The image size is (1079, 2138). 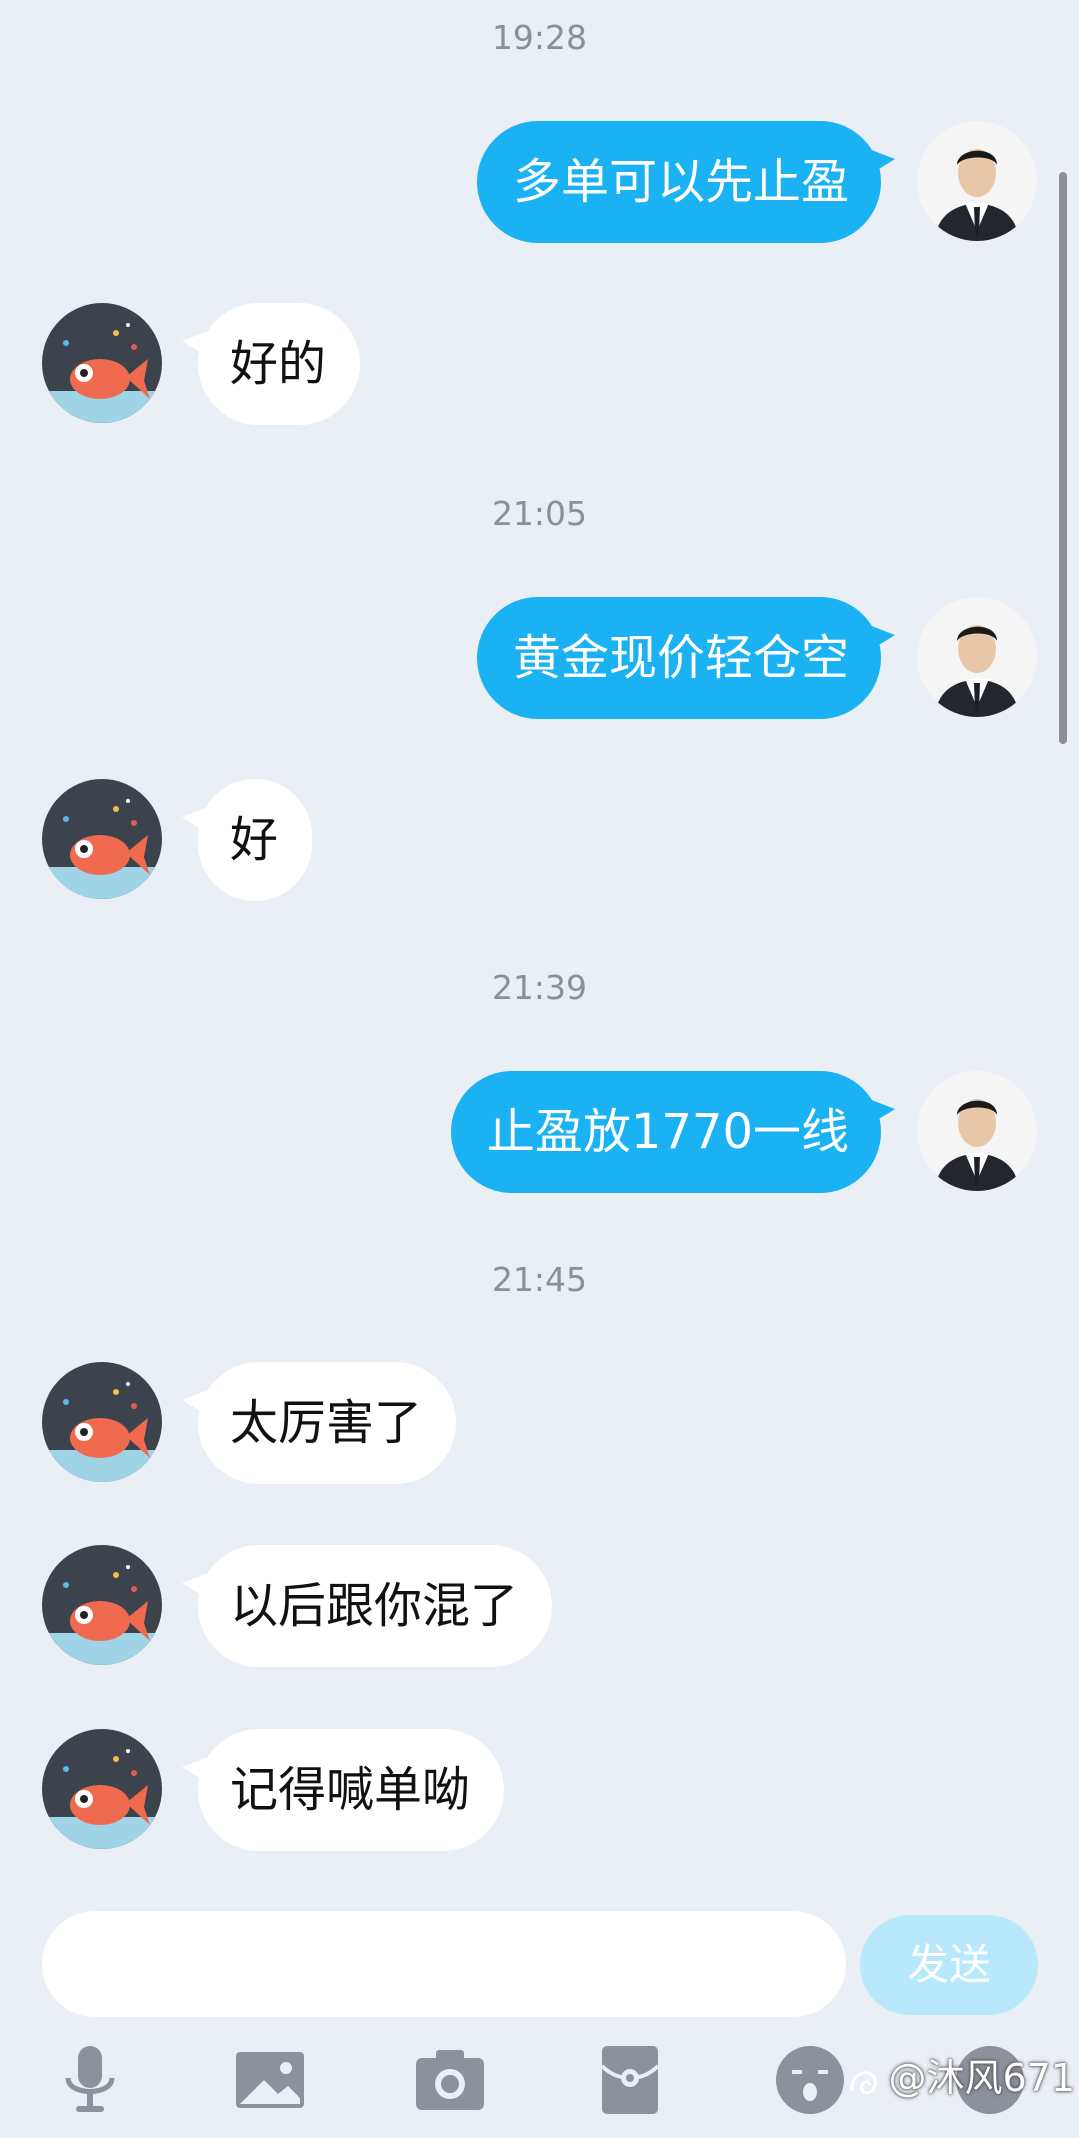 What do you see at coordinates (539, 37) in the screenshot?
I see `timestamp: 19:28` at bounding box center [539, 37].